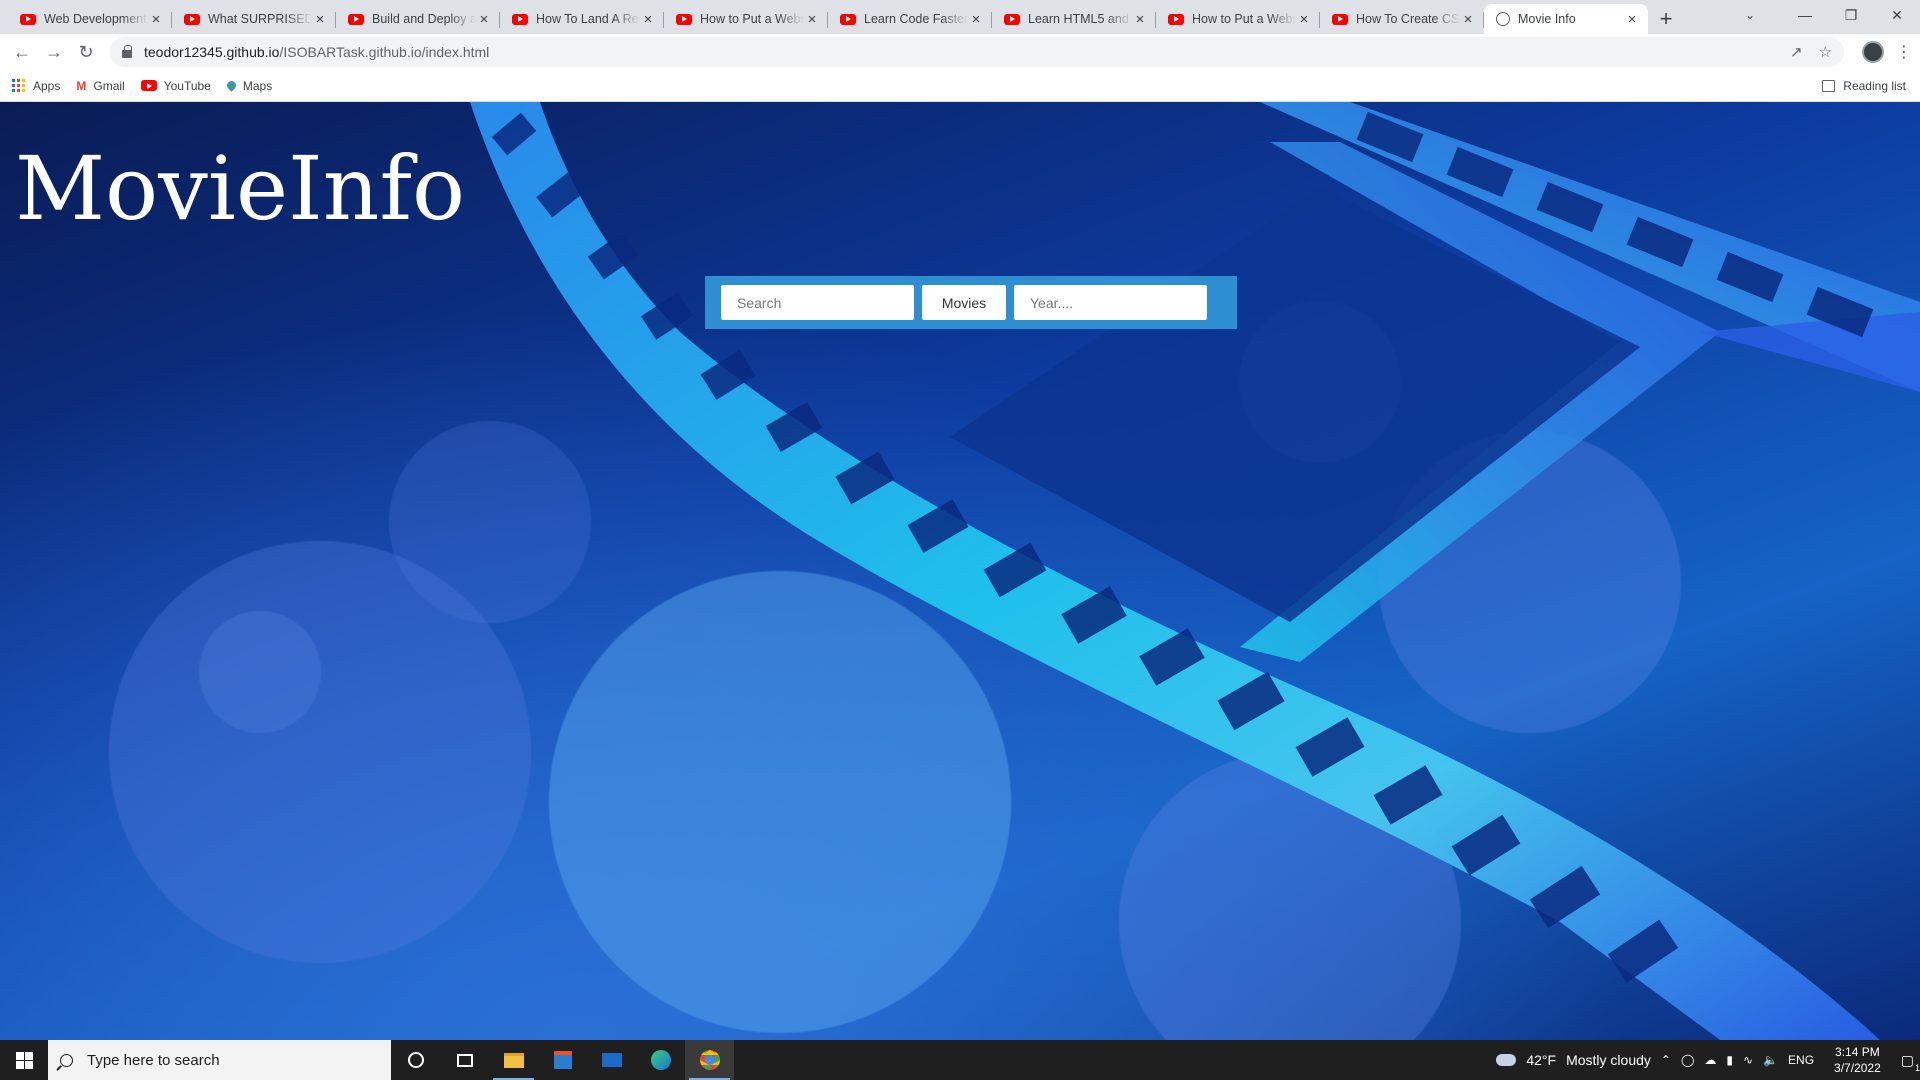 Image resolution: width=1920 pixels, height=1080 pixels. Describe the element at coordinates (240, 188) in the screenshot. I see `site-logo: MovieInfo` at that location.